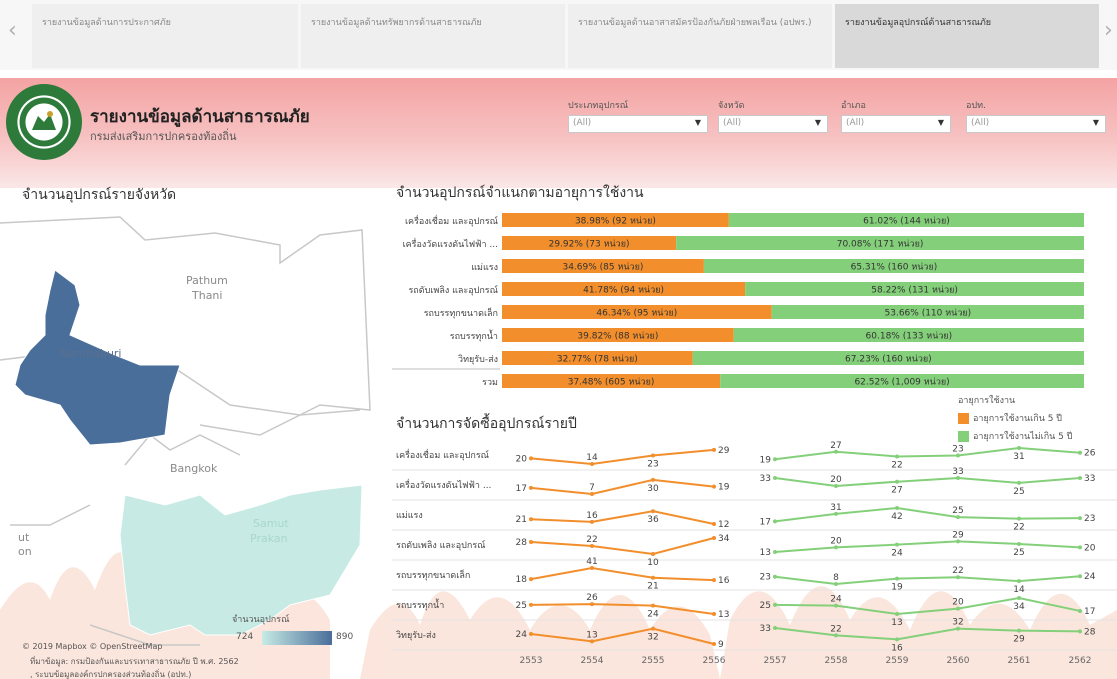 Image resolution: width=1117 pixels, height=679 pixels. I want to click on age-bar-over-label: 29.92% (73 หน่วย), so click(589, 245).